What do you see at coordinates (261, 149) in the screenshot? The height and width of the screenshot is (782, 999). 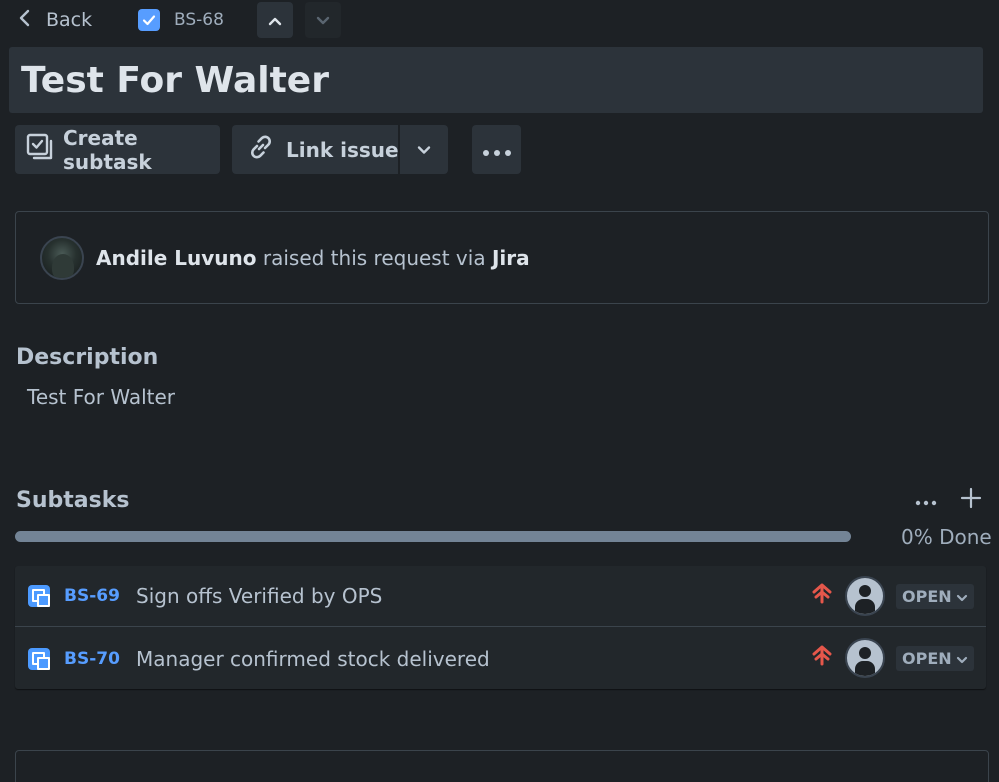 I see `link-icon` at bounding box center [261, 149].